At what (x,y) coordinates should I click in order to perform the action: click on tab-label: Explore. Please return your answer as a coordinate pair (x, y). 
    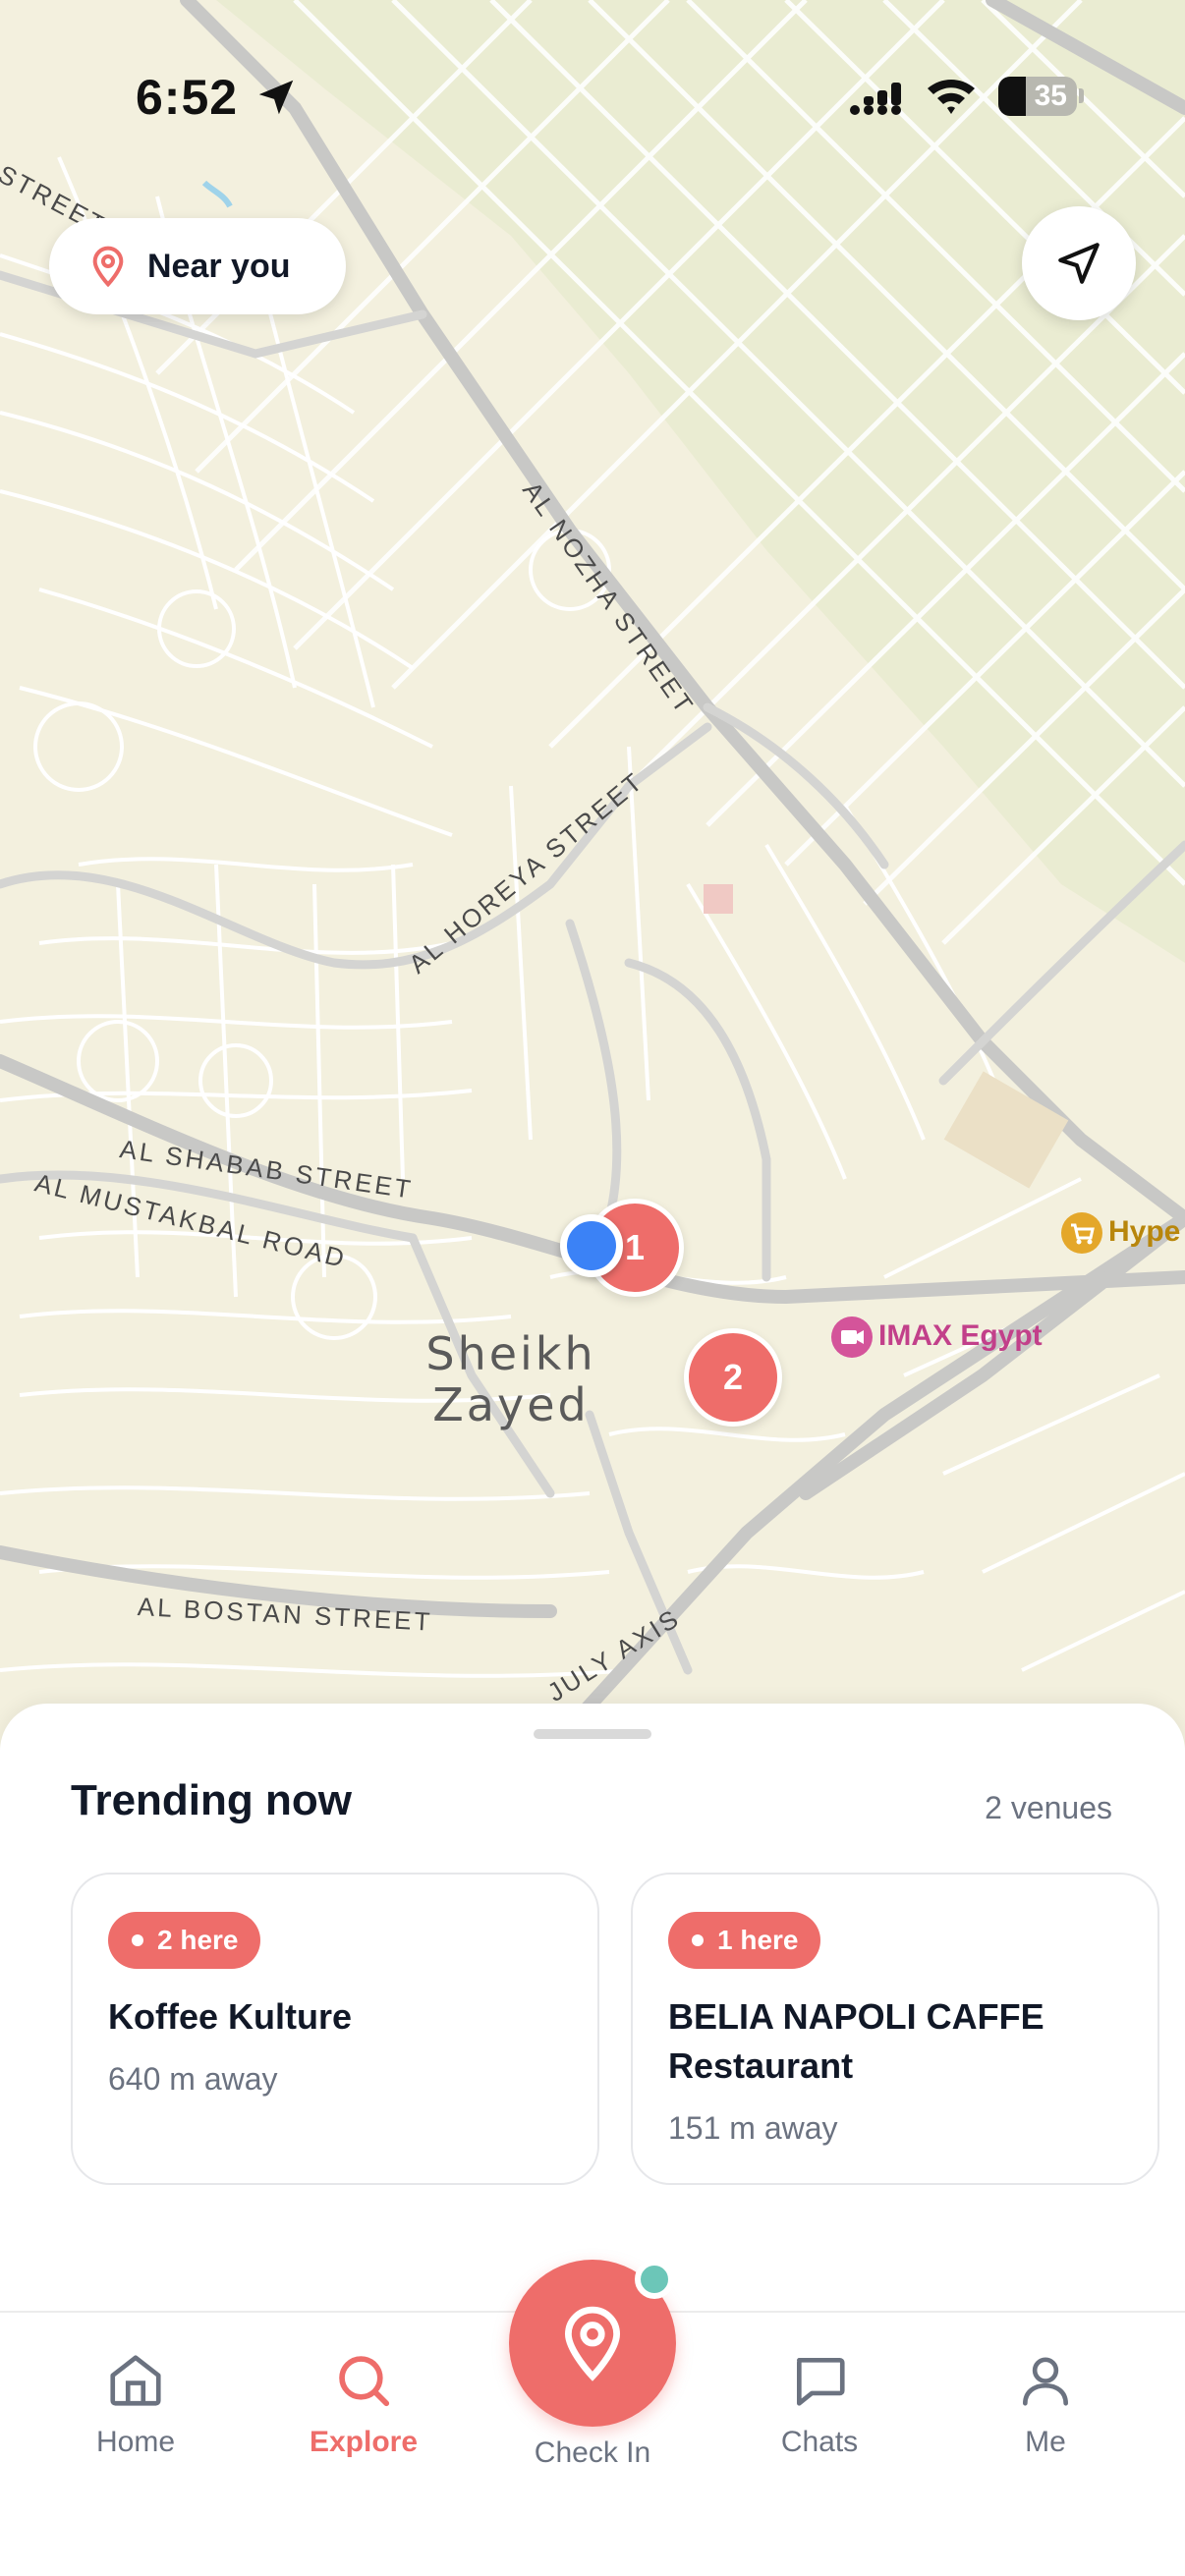
    Looking at the image, I should click on (364, 2442).